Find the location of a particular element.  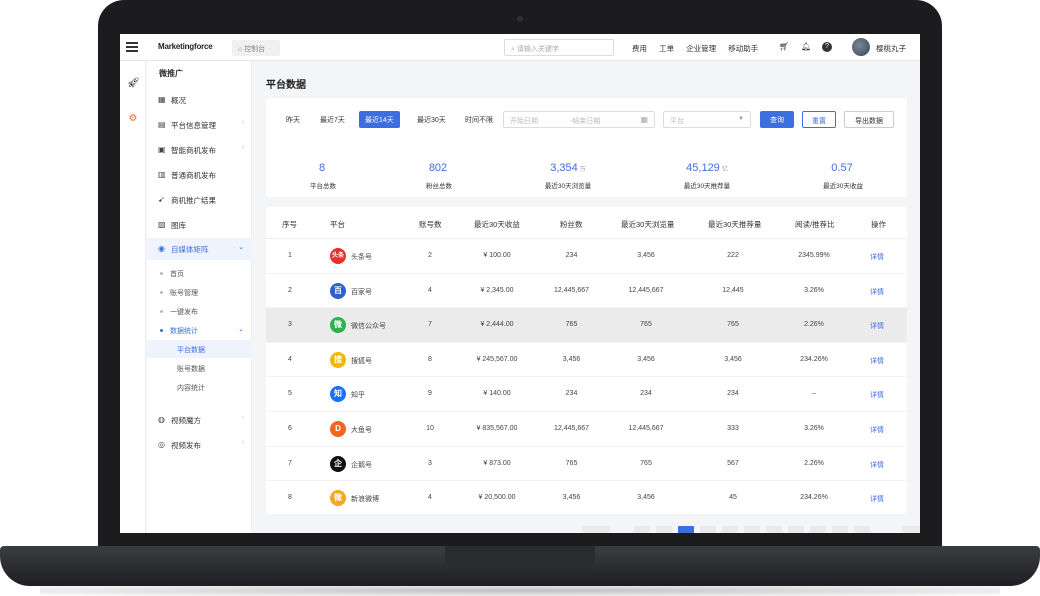

avatar is located at coordinates (861, 47).